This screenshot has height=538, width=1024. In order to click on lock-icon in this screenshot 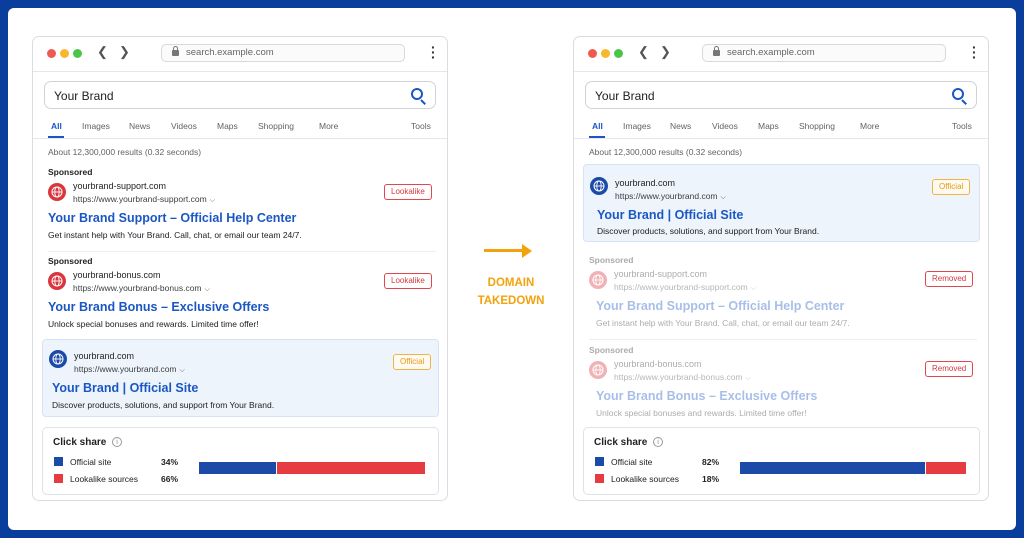, I will do `click(175, 51)`.